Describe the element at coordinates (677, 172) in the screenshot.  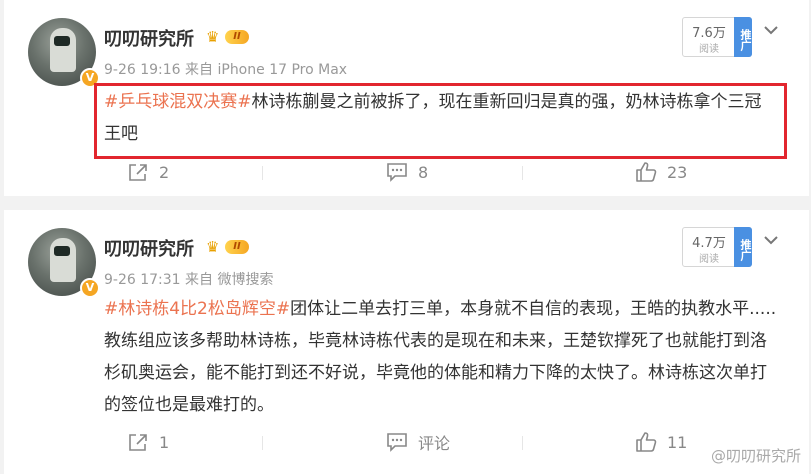
I see `like-count: 23` at that location.